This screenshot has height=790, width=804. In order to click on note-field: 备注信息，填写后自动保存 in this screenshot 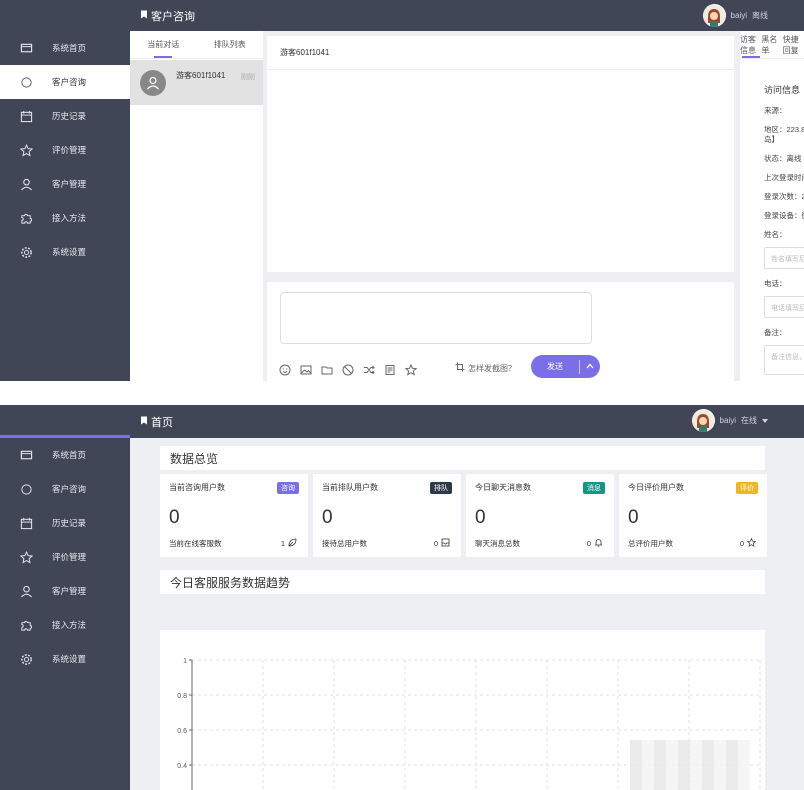, I will do `click(784, 360)`.